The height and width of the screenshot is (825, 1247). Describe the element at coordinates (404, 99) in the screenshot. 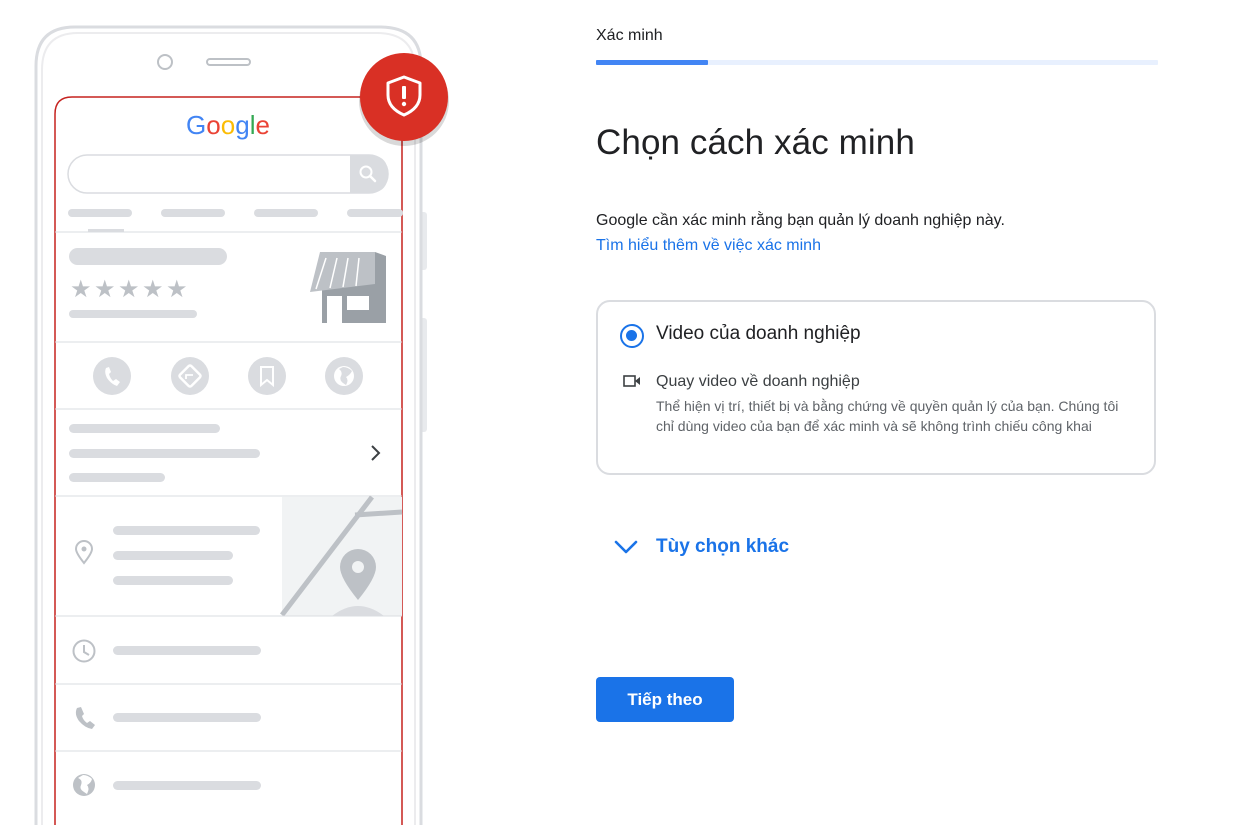

I see `alert-badge` at that location.